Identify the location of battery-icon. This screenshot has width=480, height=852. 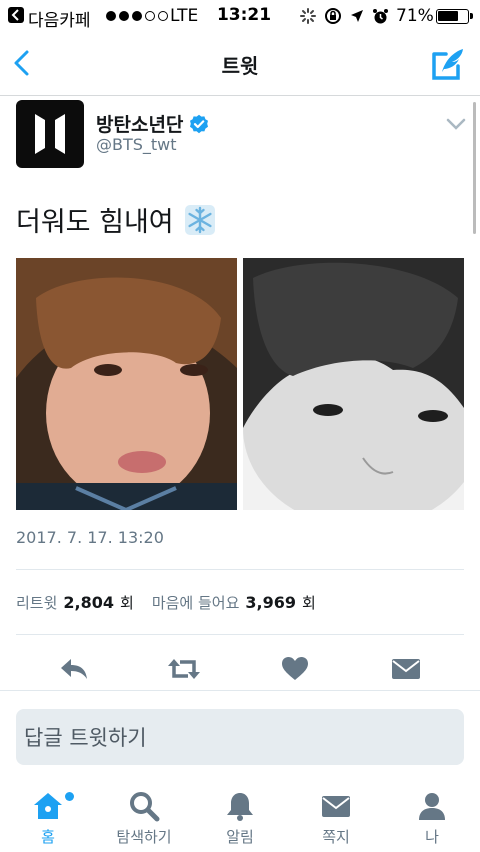
(454, 16).